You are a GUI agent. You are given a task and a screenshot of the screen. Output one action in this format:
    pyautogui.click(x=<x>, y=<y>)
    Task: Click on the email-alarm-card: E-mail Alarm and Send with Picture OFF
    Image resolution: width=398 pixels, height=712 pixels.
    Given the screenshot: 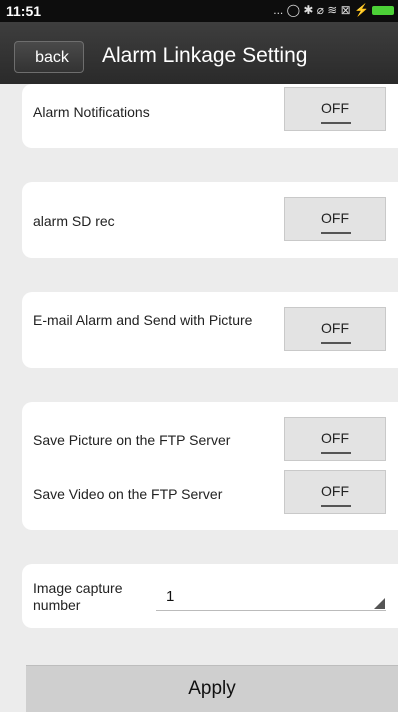 What is the action you would take?
    pyautogui.click(x=210, y=330)
    